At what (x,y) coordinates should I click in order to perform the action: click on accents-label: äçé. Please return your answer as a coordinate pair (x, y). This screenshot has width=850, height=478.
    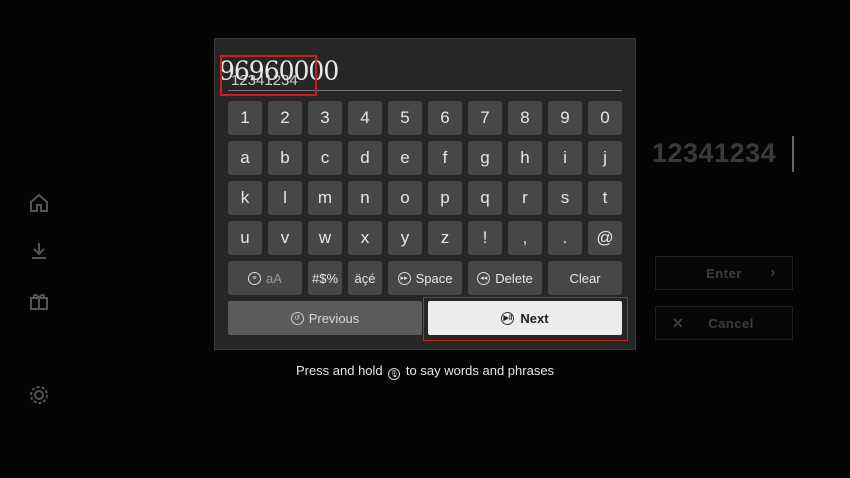
    Looking at the image, I should click on (365, 278).